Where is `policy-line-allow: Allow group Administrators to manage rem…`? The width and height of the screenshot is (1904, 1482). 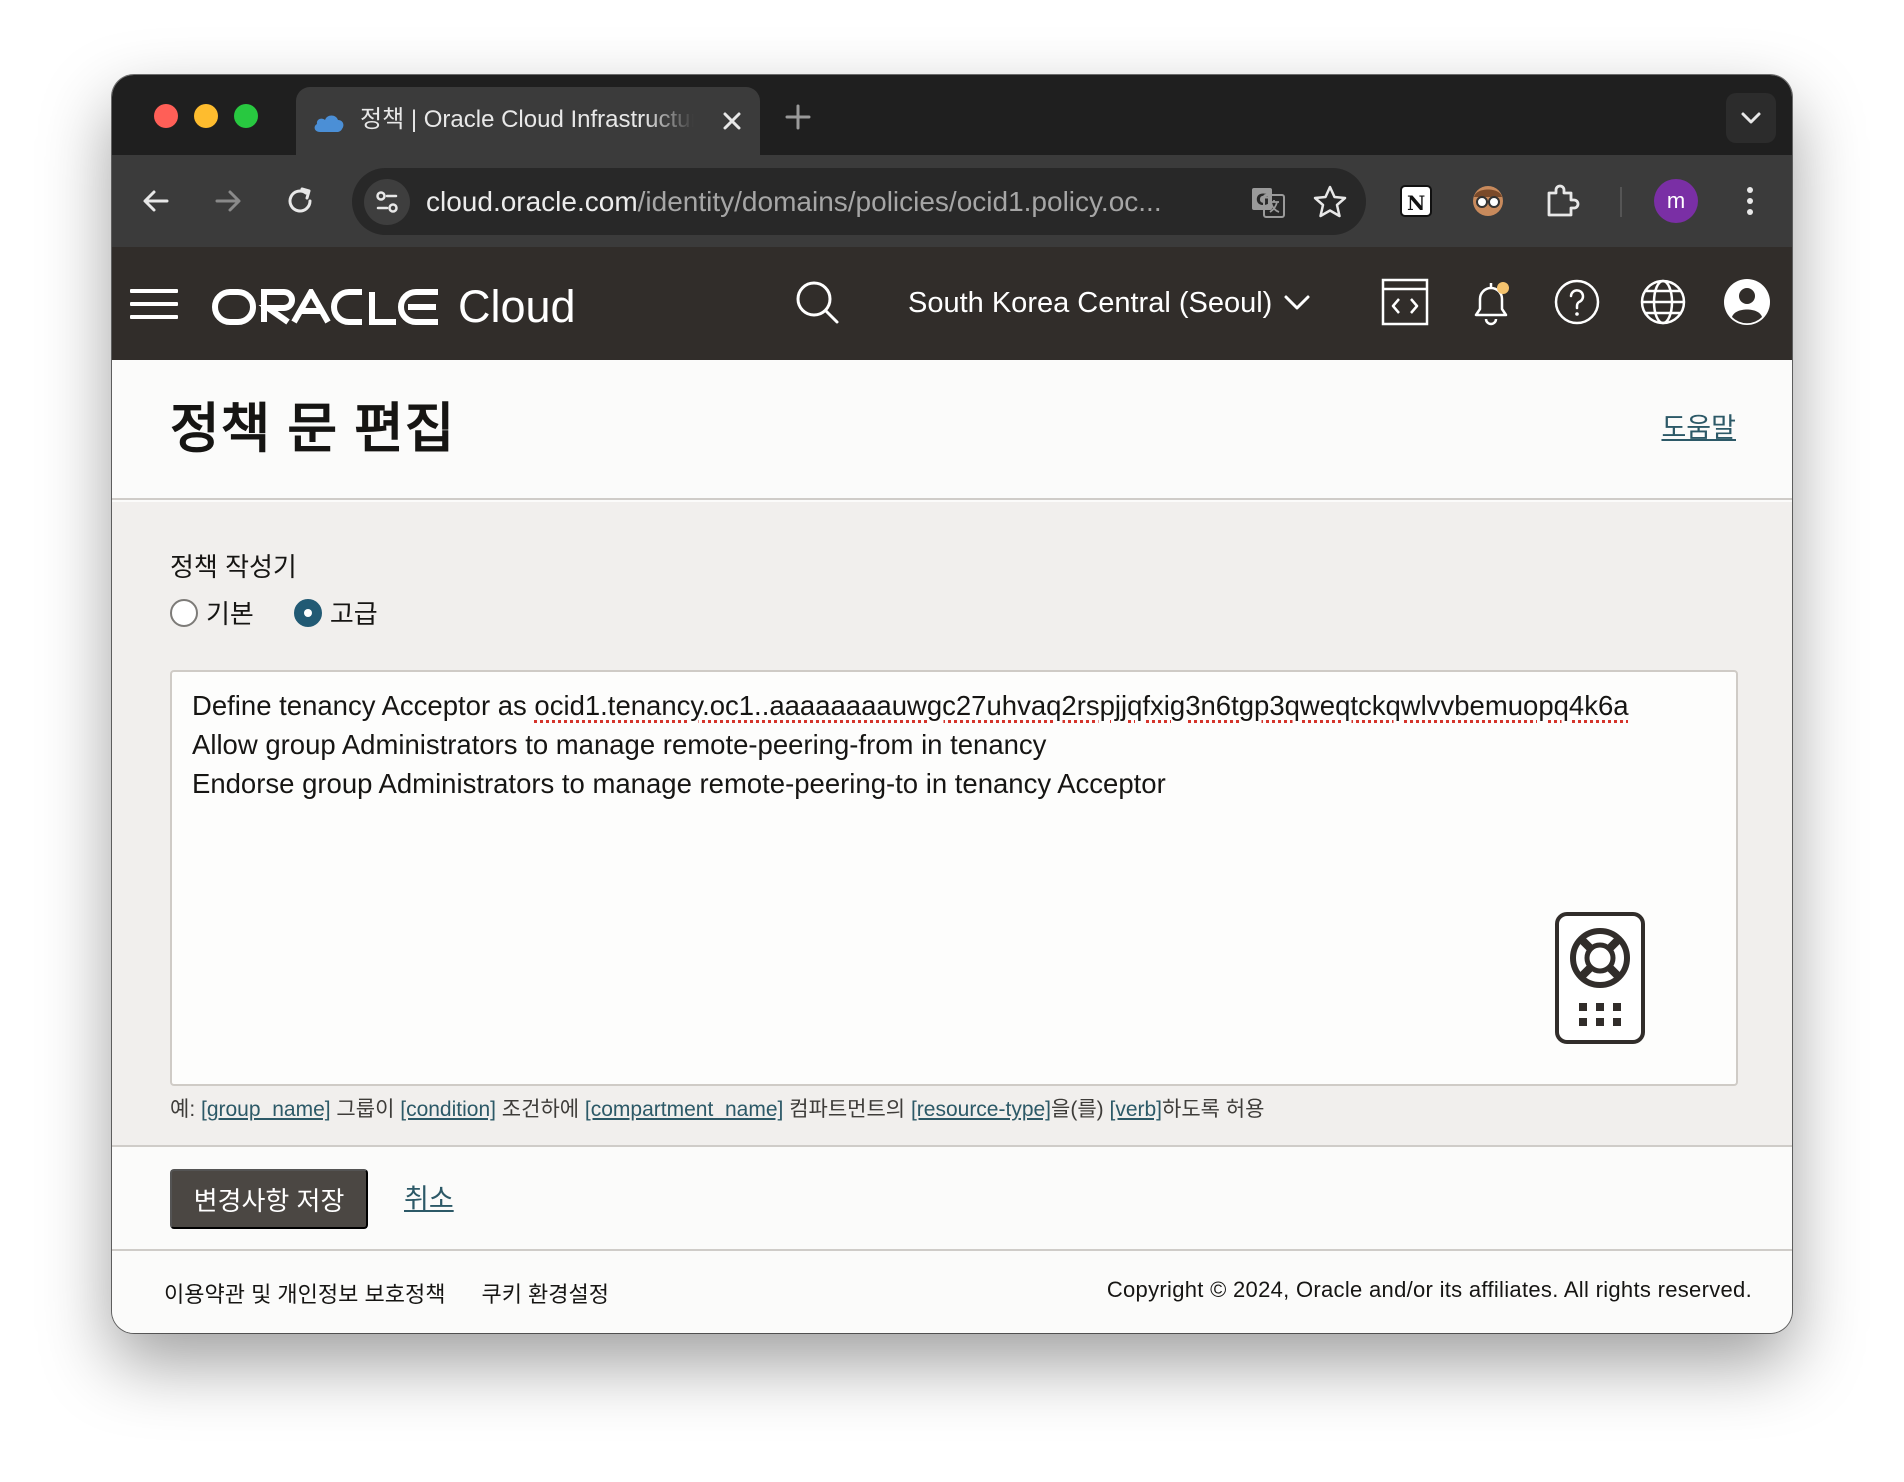 policy-line-allow: Allow group Administrators to manage rem… is located at coordinates (619, 744).